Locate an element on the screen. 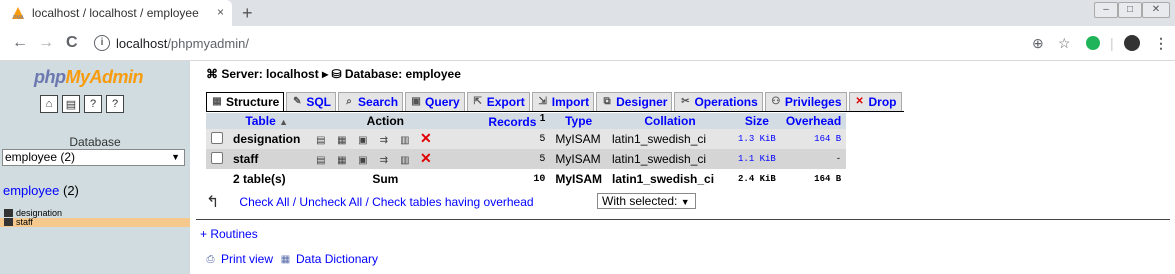  tab-close-icon: × is located at coordinates (220, 12).